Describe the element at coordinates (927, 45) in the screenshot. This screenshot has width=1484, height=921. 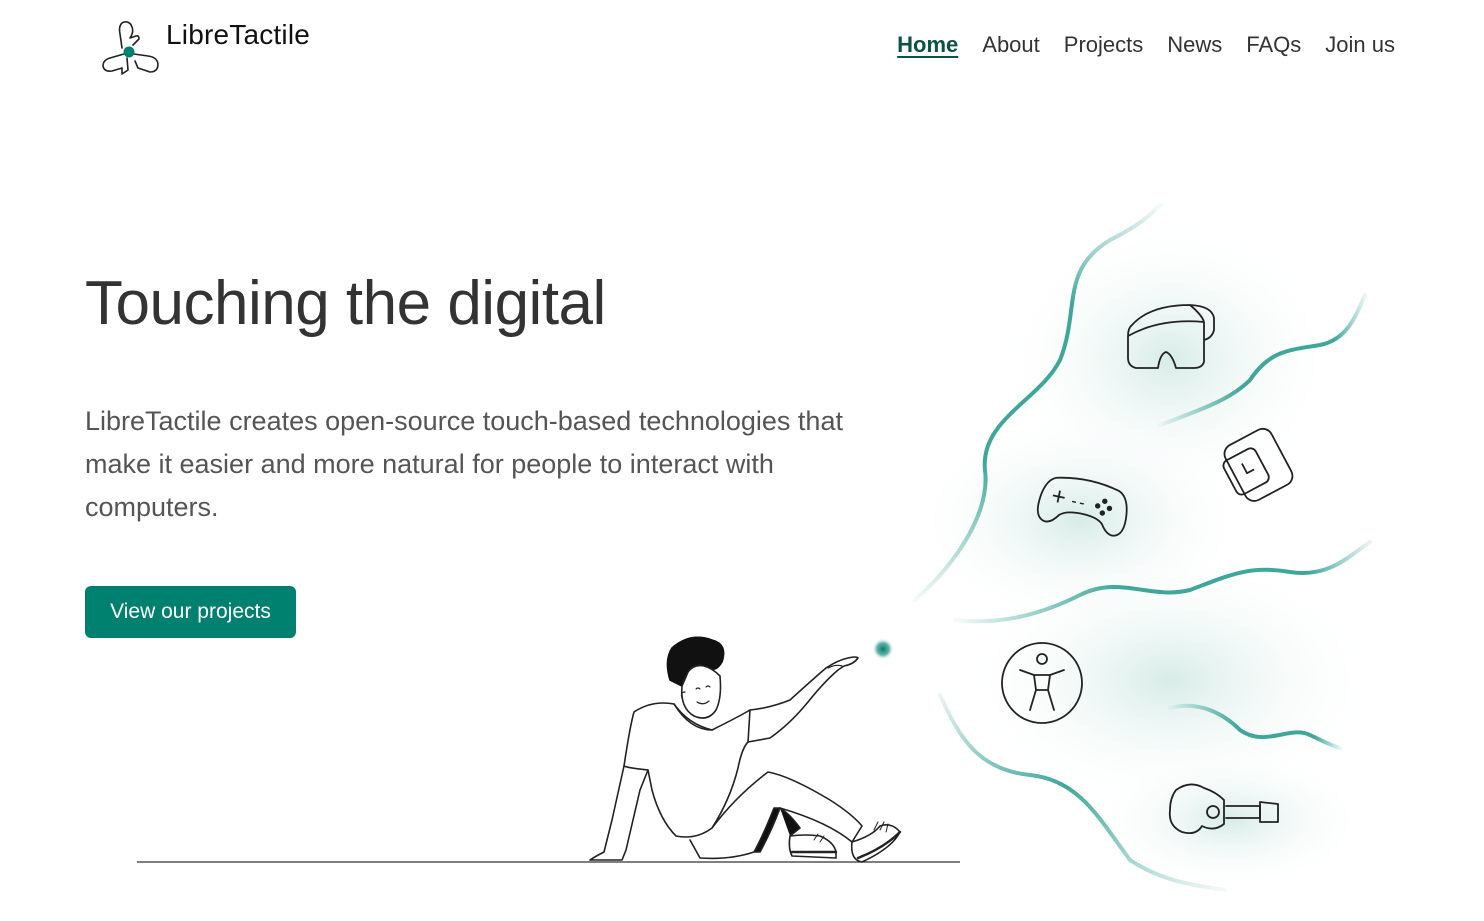
I see `nav-home: Home` at that location.